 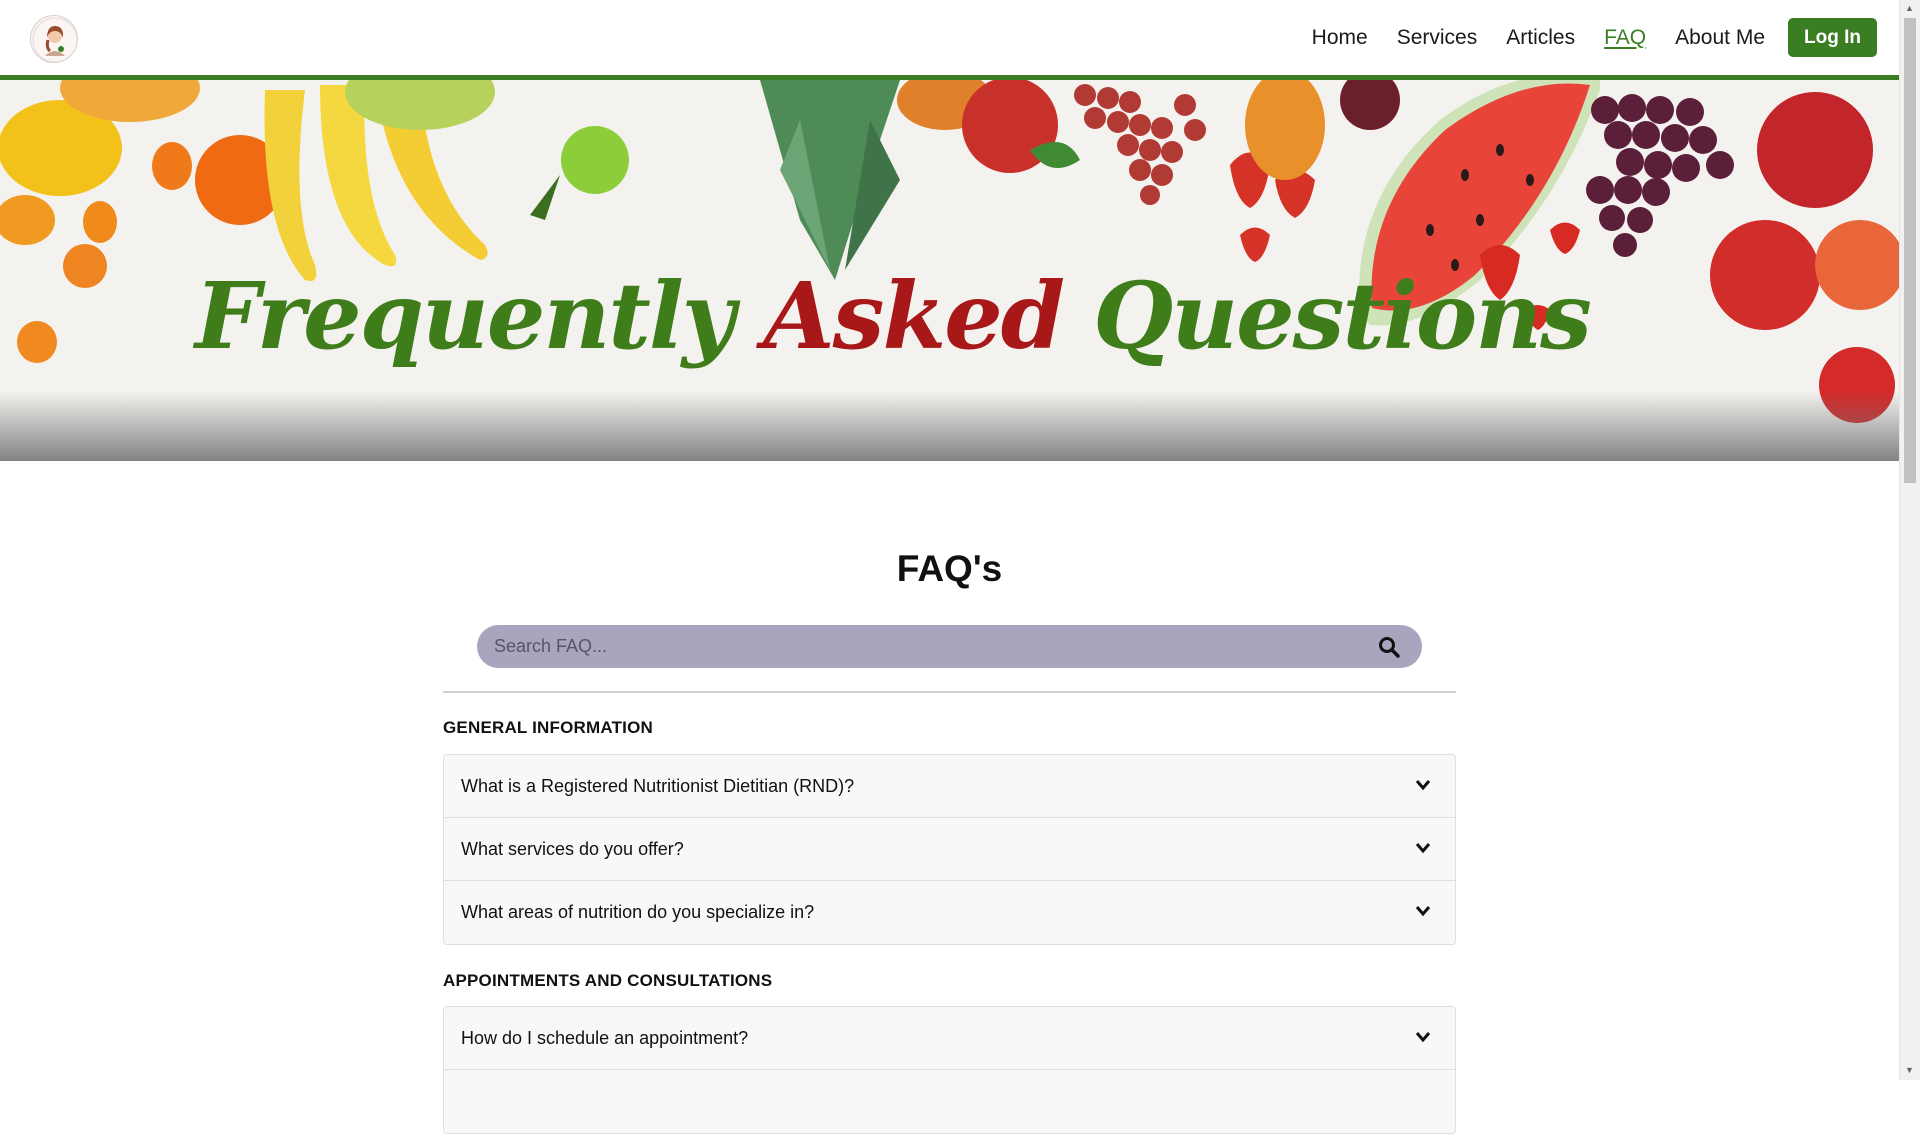 What do you see at coordinates (548, 727) in the screenshot?
I see `section-title-general: GENERAL INFORMATION` at bounding box center [548, 727].